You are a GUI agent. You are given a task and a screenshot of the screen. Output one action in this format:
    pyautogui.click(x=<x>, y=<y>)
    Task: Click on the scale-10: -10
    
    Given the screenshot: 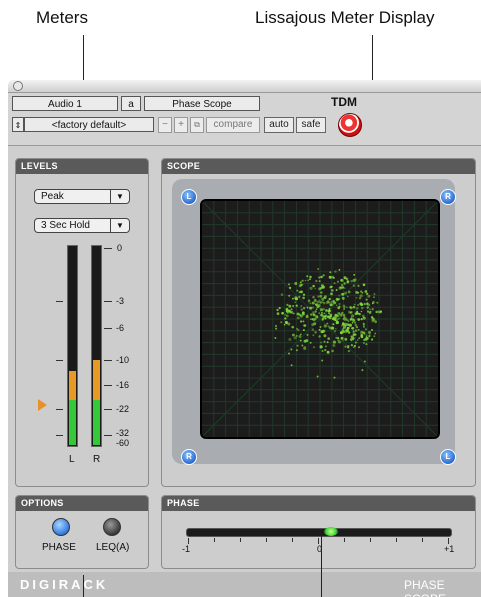 What is the action you would take?
    pyautogui.click(x=123, y=360)
    